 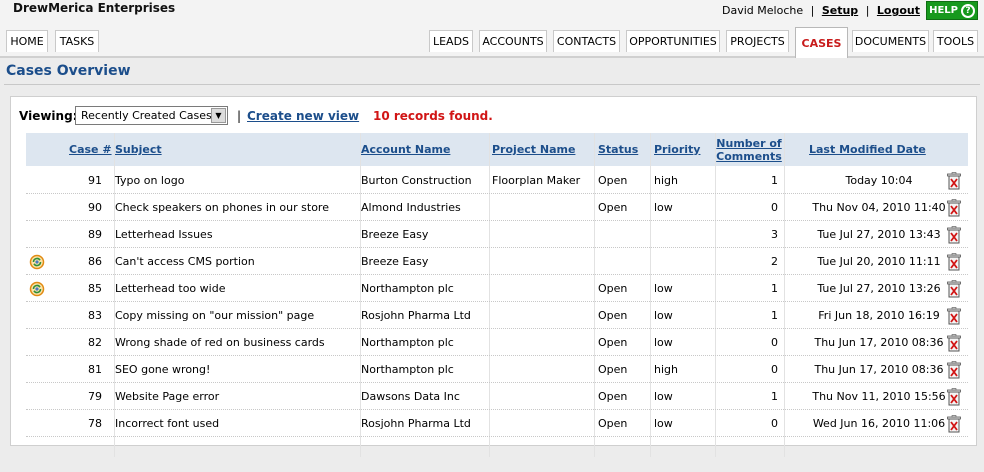 I want to click on tab-tools: TOOLS, so click(x=955, y=41).